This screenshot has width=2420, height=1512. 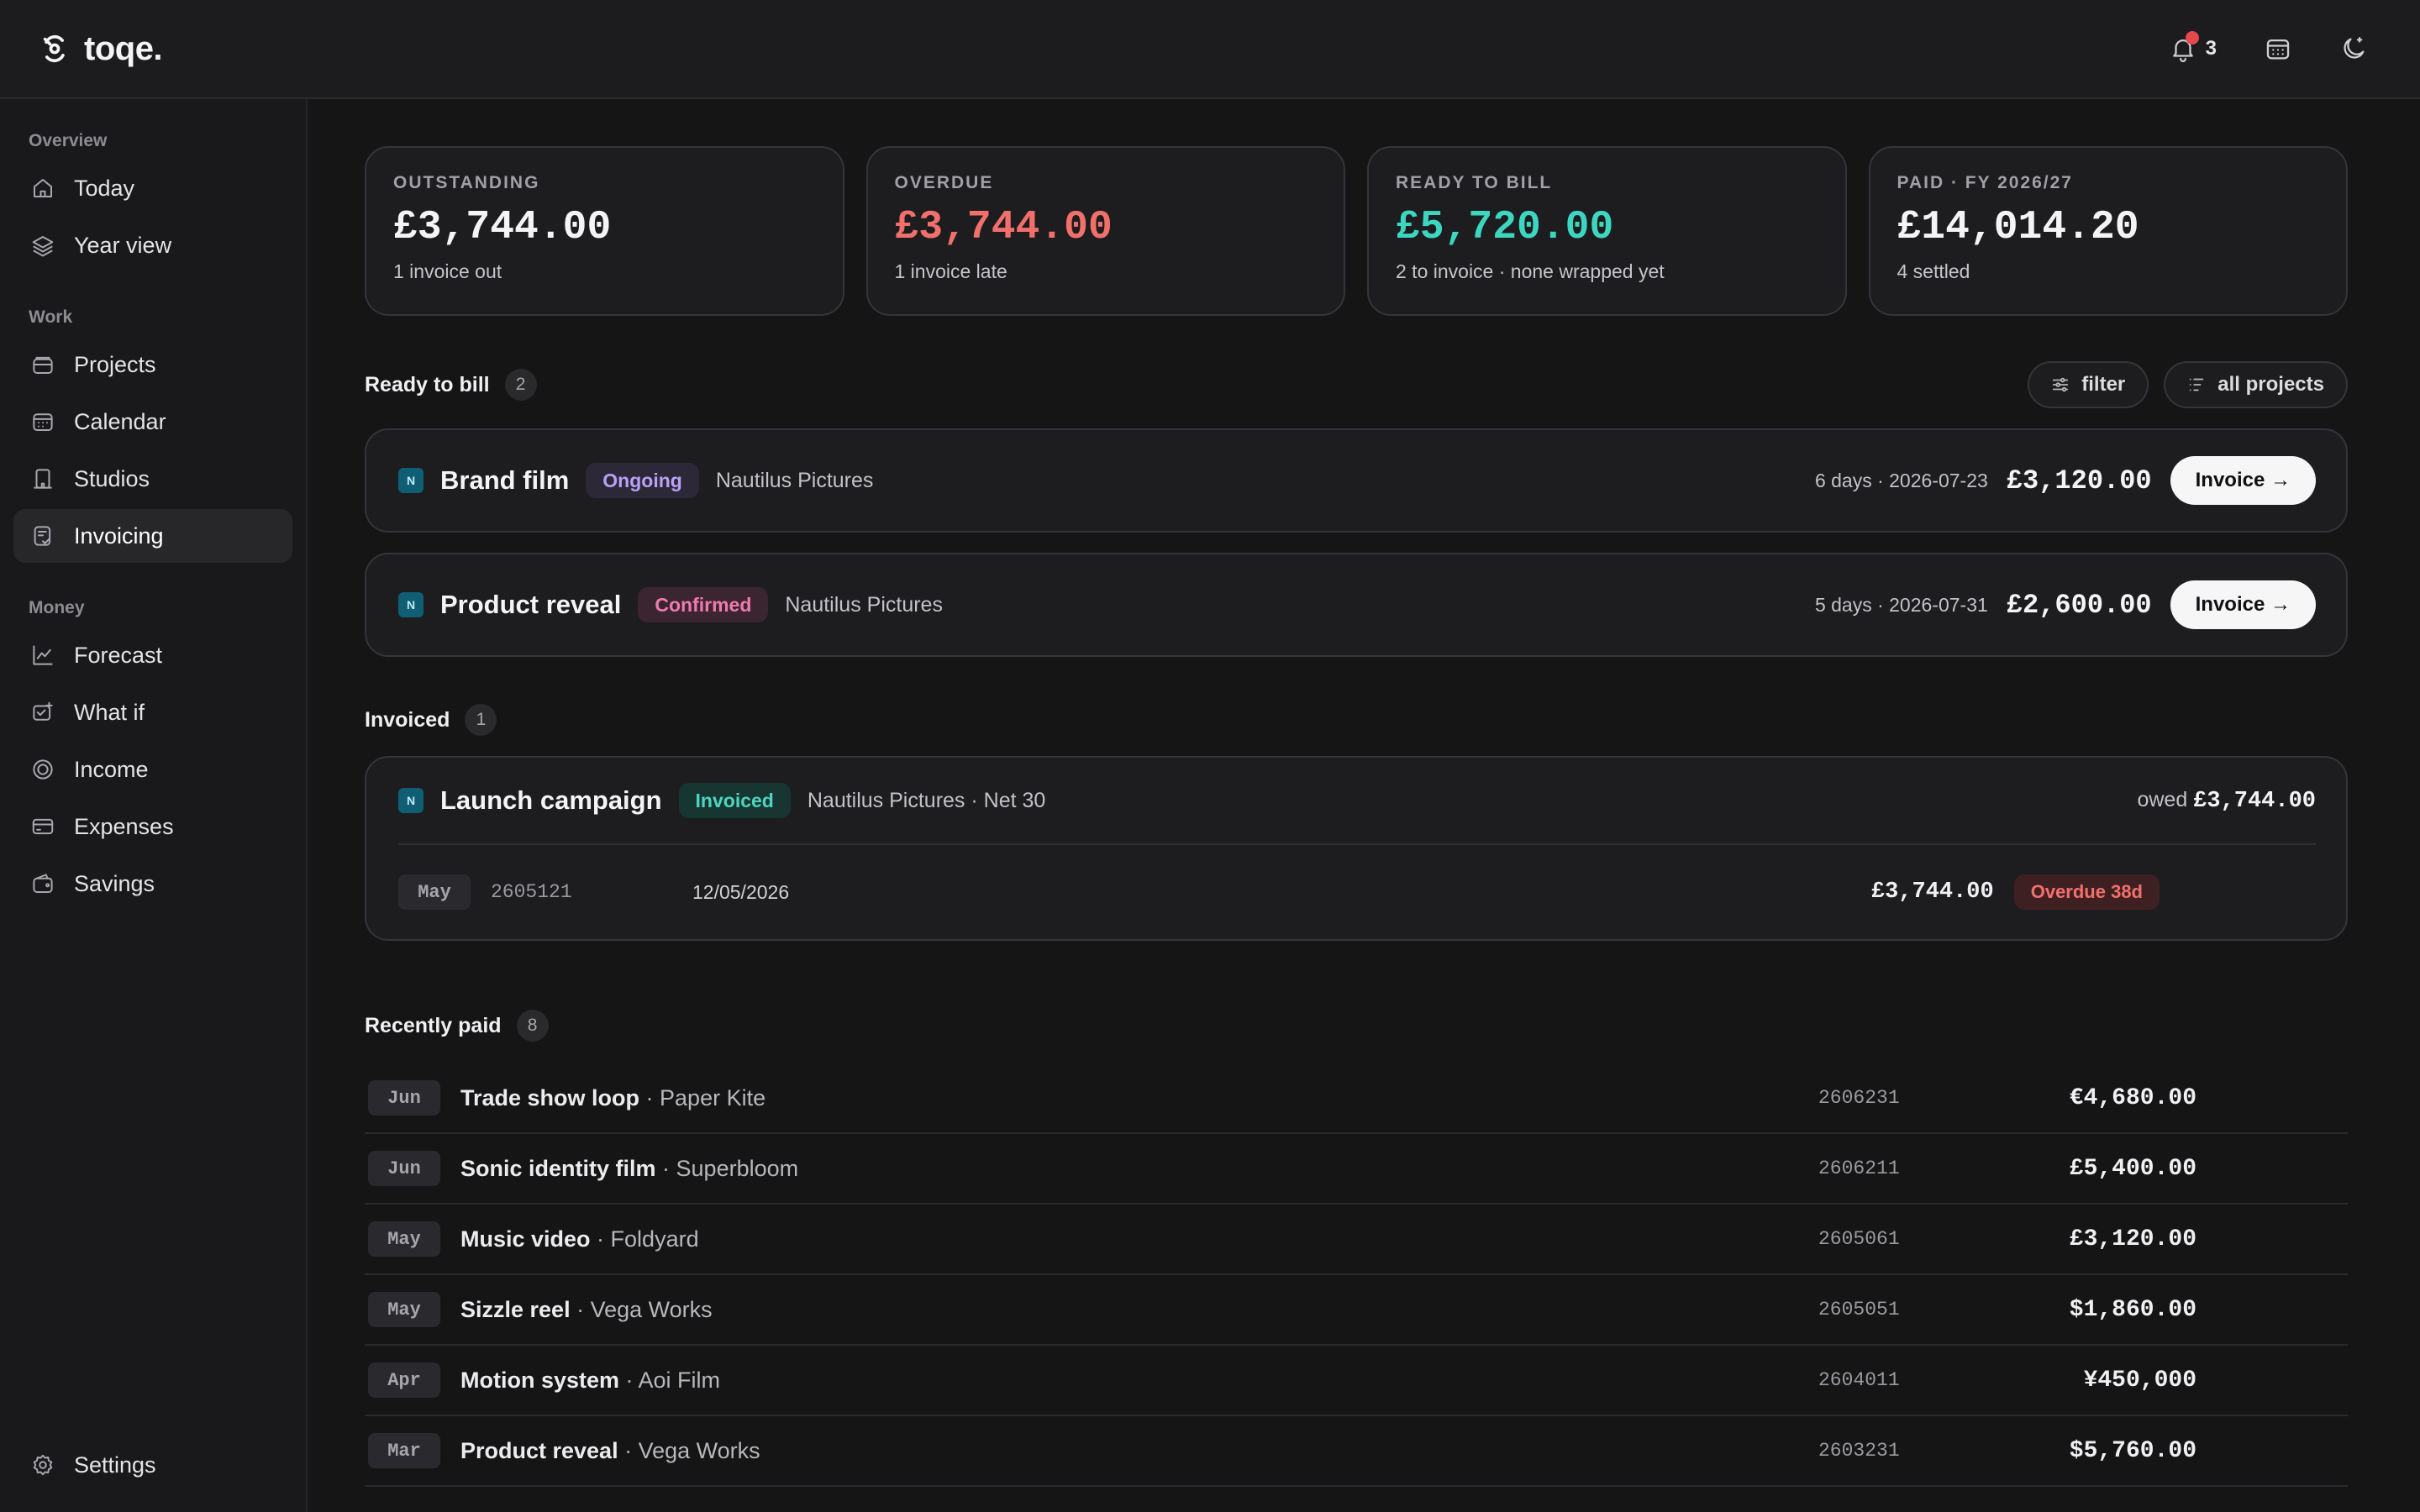 I want to click on project-scope-dropdown: all projects, so click(x=2256, y=384).